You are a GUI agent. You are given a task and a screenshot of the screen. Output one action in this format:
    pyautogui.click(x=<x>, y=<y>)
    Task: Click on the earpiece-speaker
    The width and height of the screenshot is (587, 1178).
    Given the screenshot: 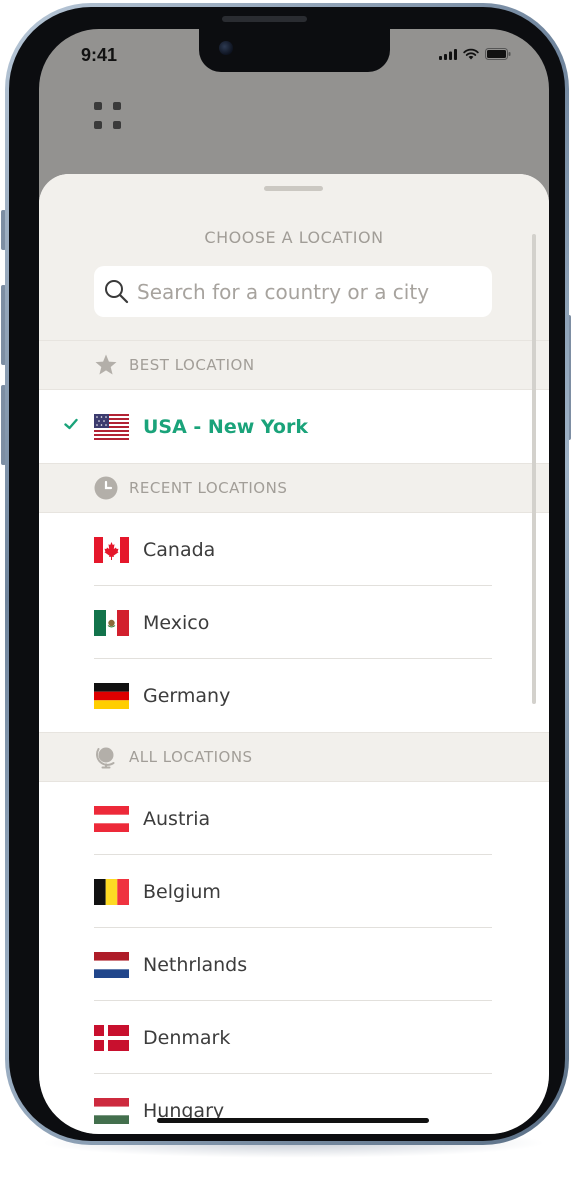 What is the action you would take?
    pyautogui.click(x=264, y=19)
    